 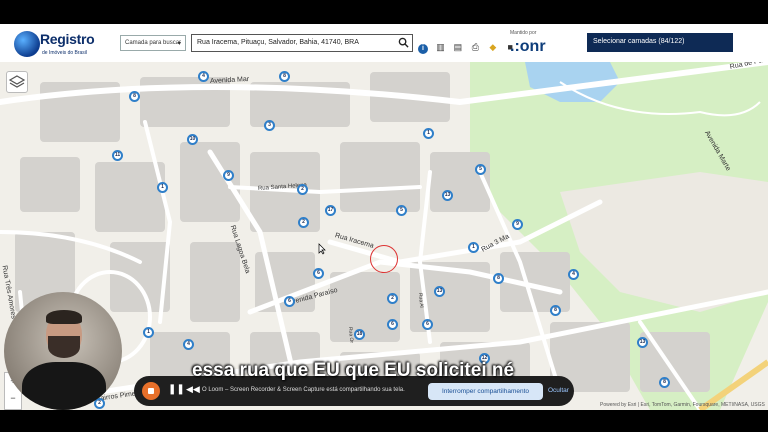 I want to click on stop-recording-button, so click(x=151, y=391).